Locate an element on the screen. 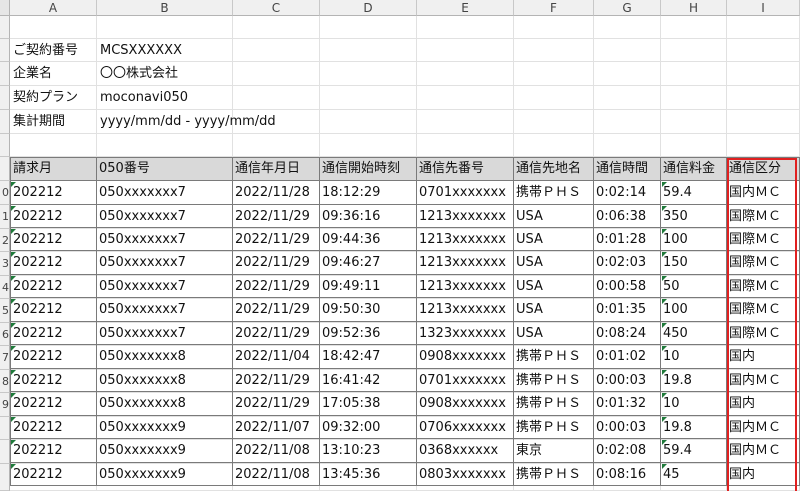 The image size is (800, 491). table-cell: 09:50:30 is located at coordinates (368, 310).